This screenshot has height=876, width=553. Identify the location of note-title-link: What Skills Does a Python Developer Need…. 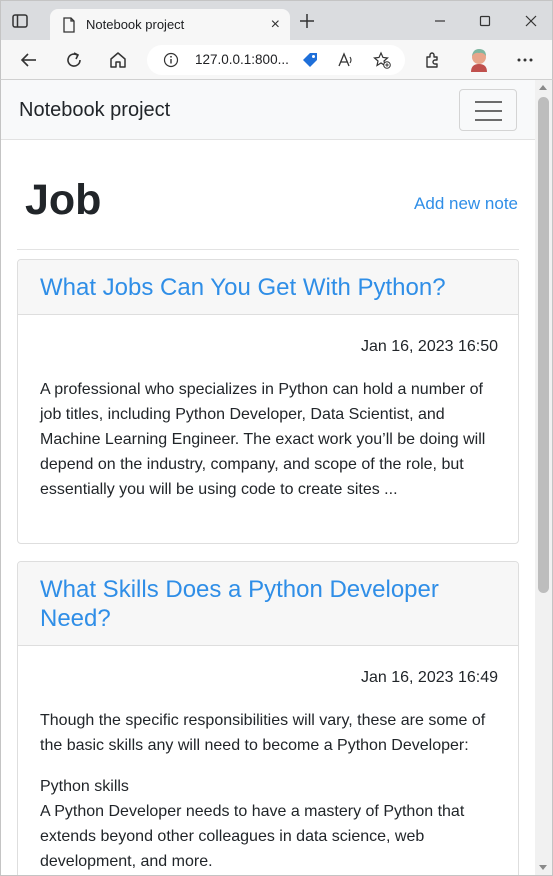
(268, 604).